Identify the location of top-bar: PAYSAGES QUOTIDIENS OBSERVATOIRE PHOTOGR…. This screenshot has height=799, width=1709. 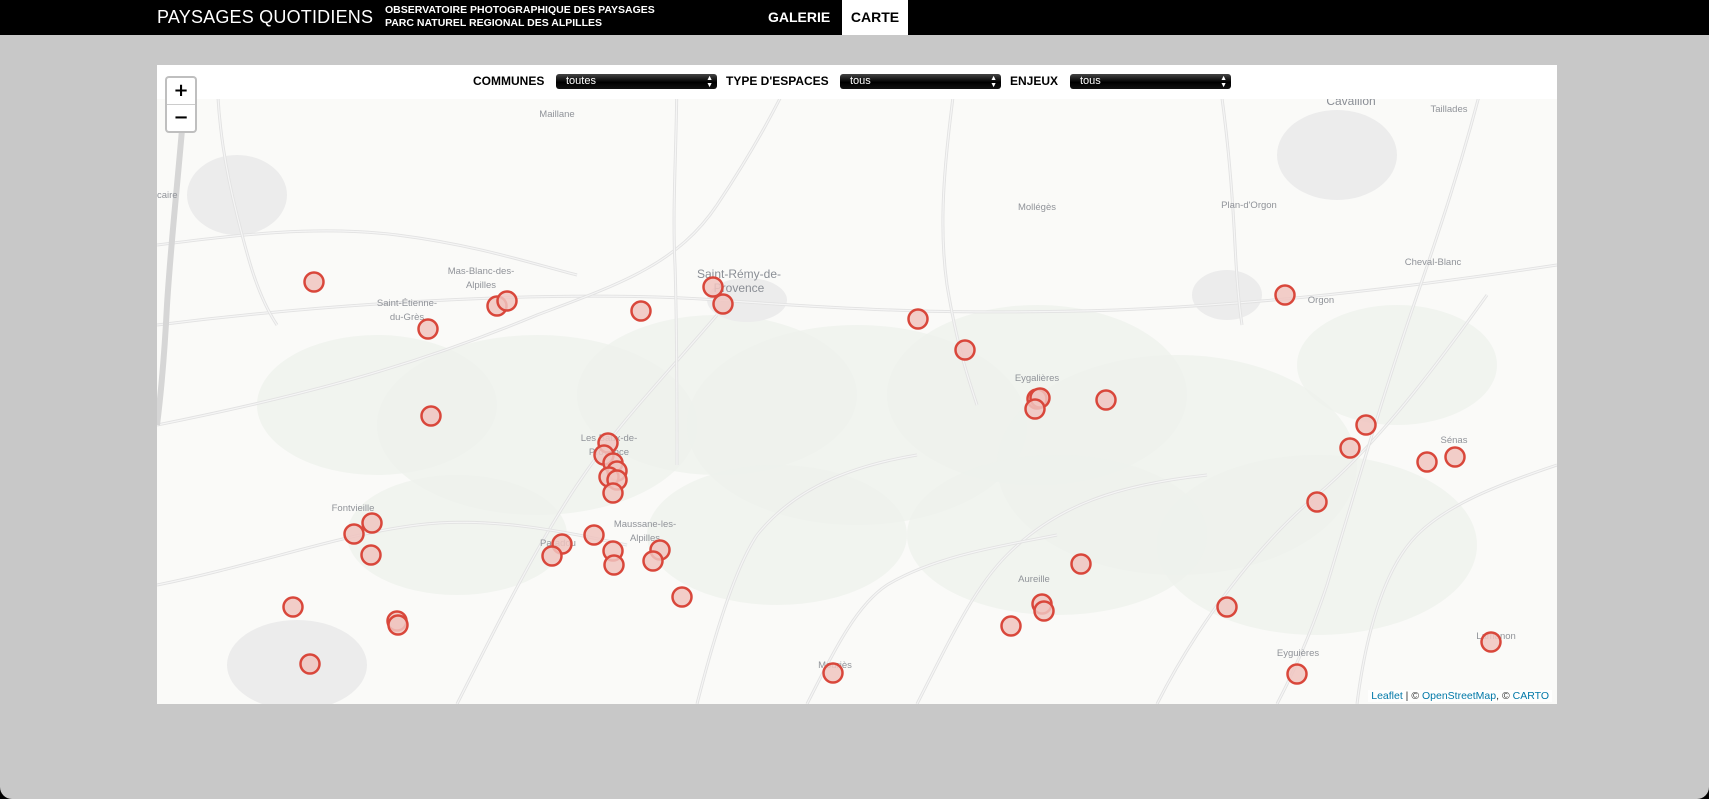
(854, 17).